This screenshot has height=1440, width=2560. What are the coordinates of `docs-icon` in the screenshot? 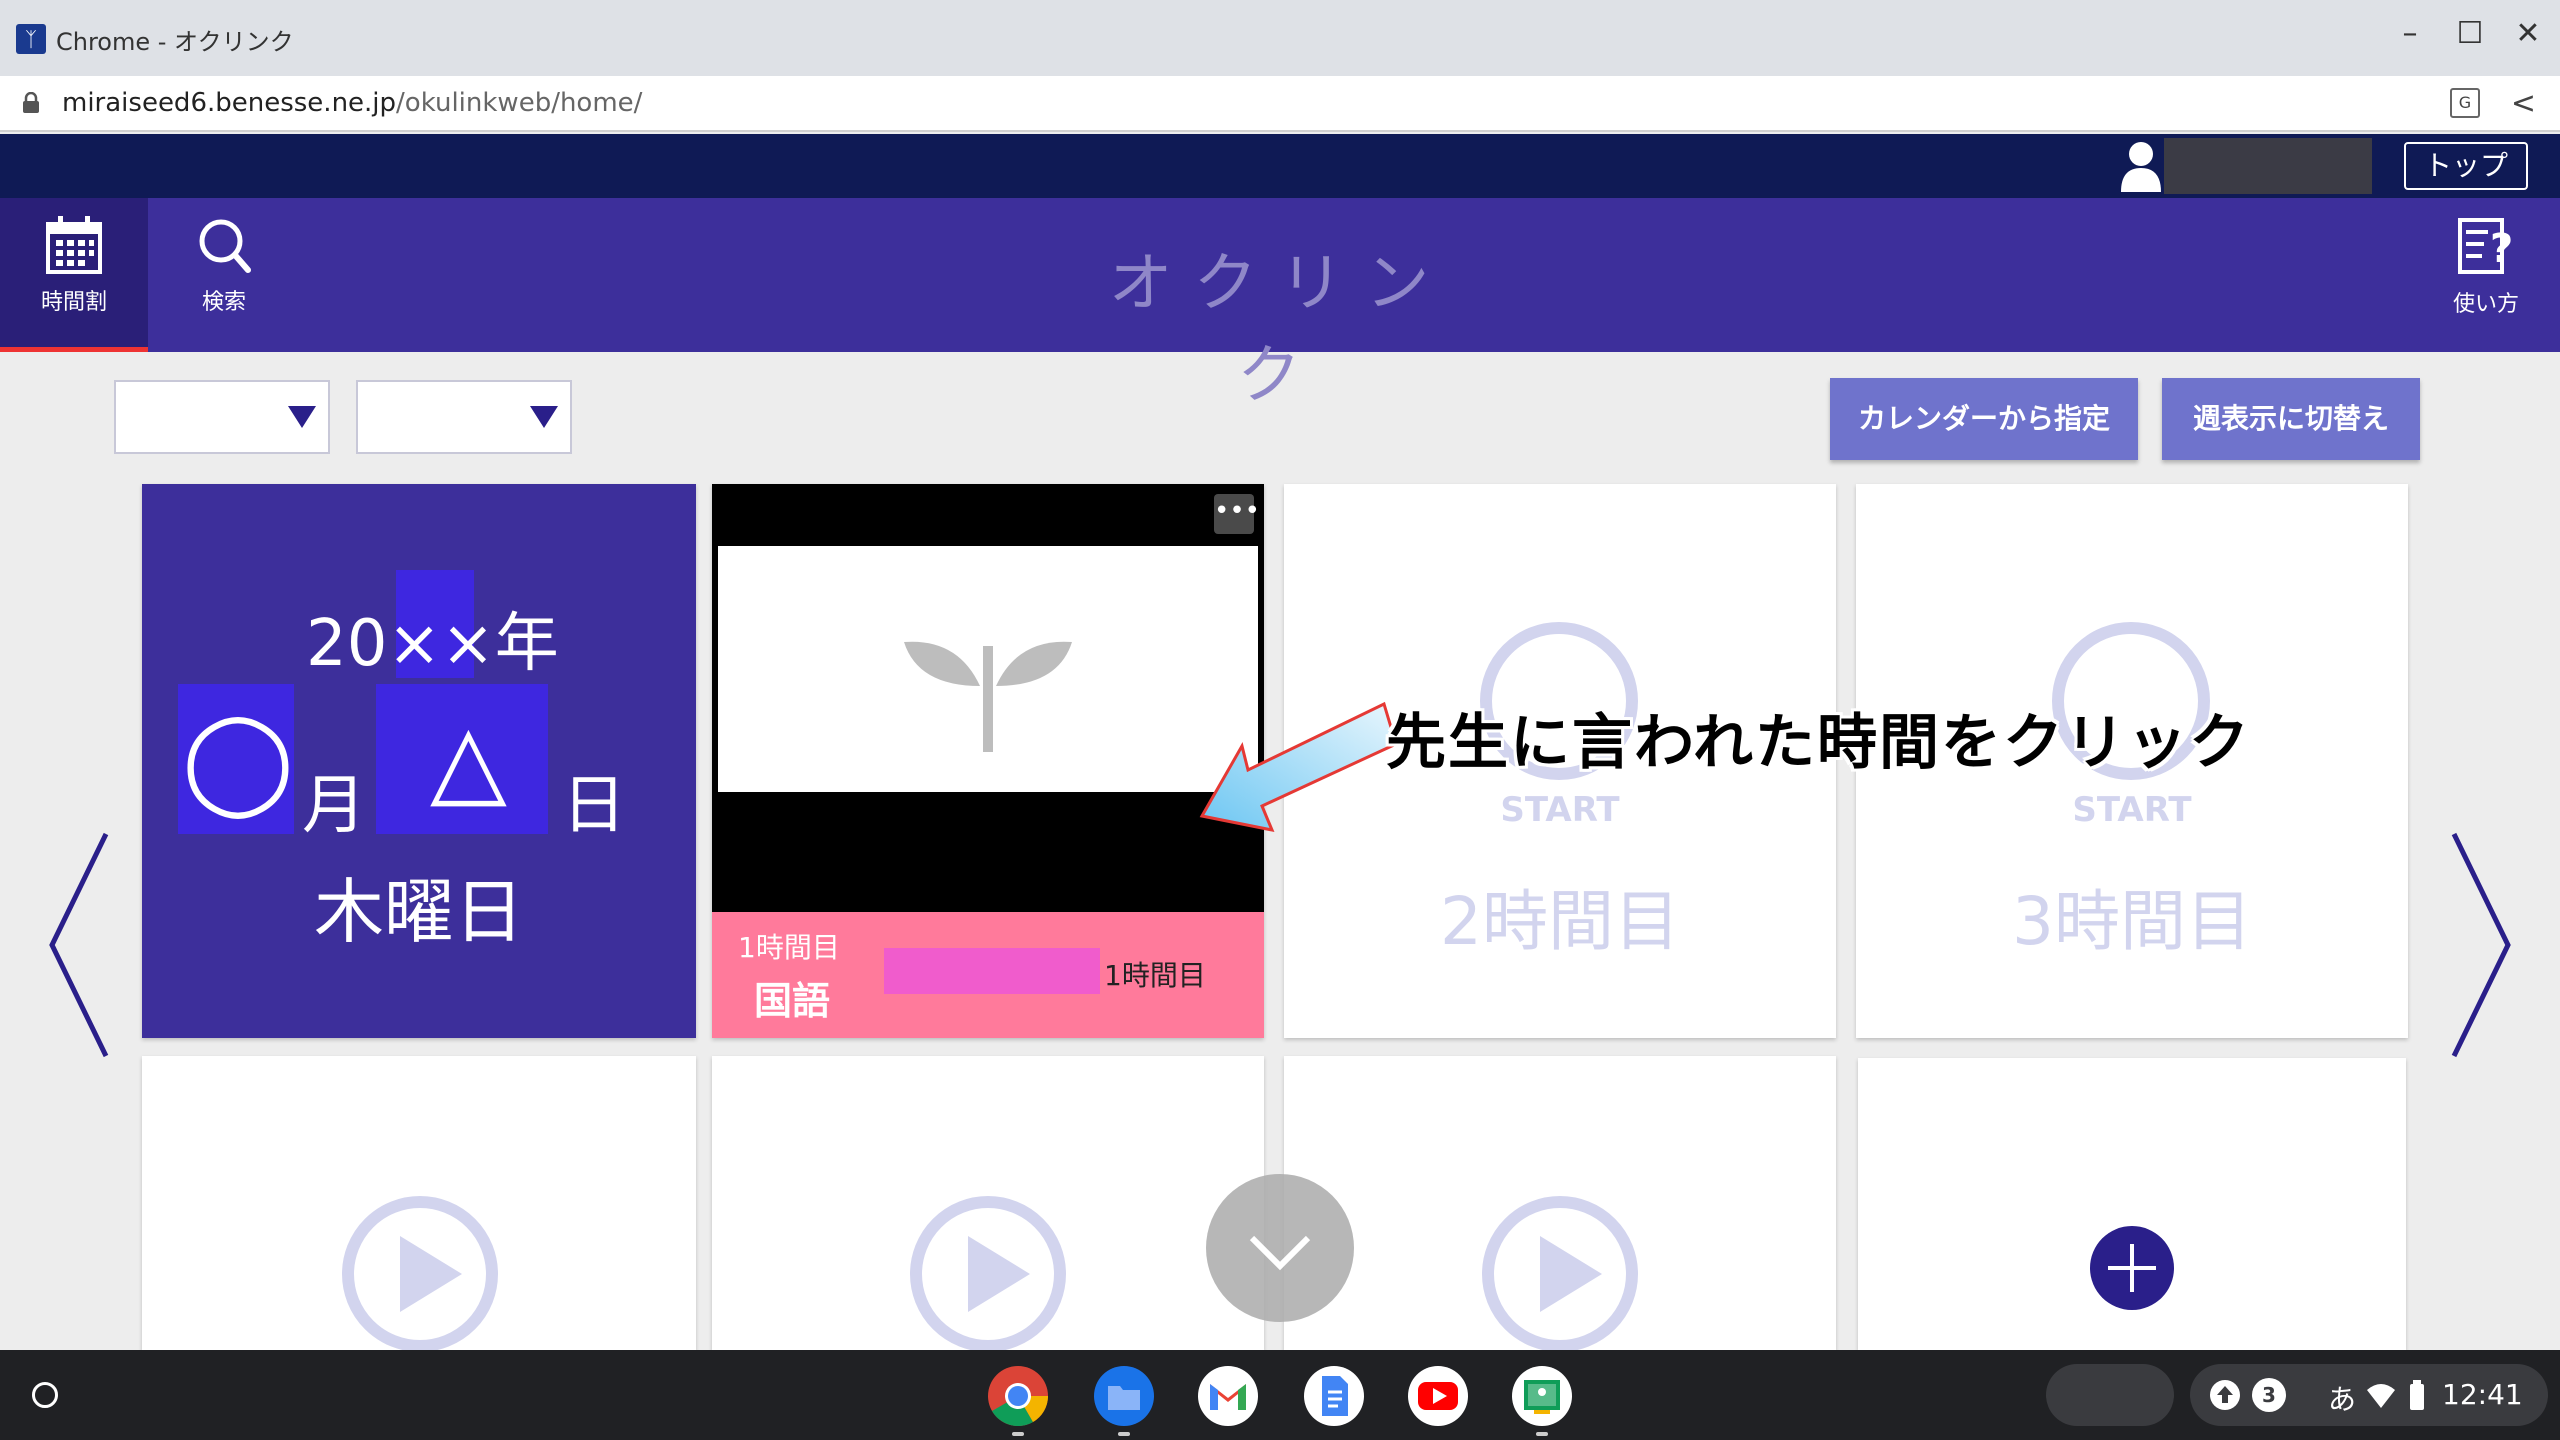 It's located at (1334, 1396).